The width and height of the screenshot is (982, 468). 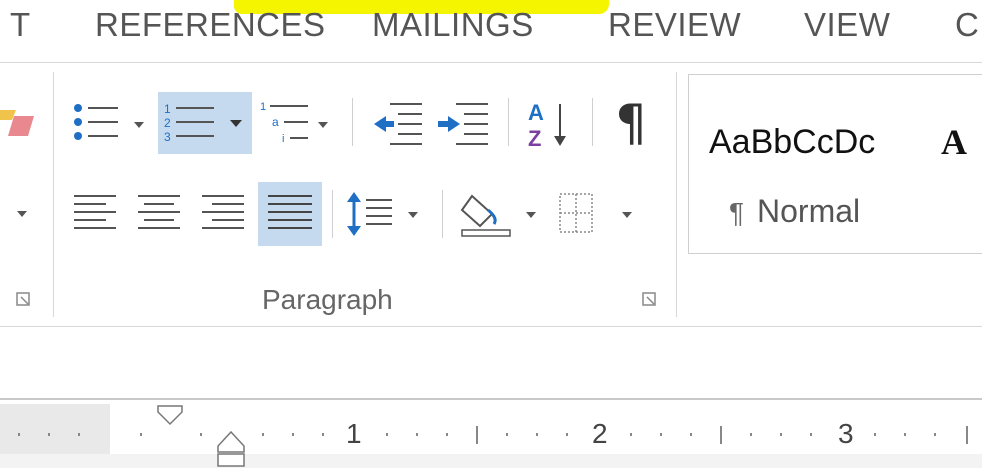 I want to click on tab-review: REVIEW, so click(x=674, y=25).